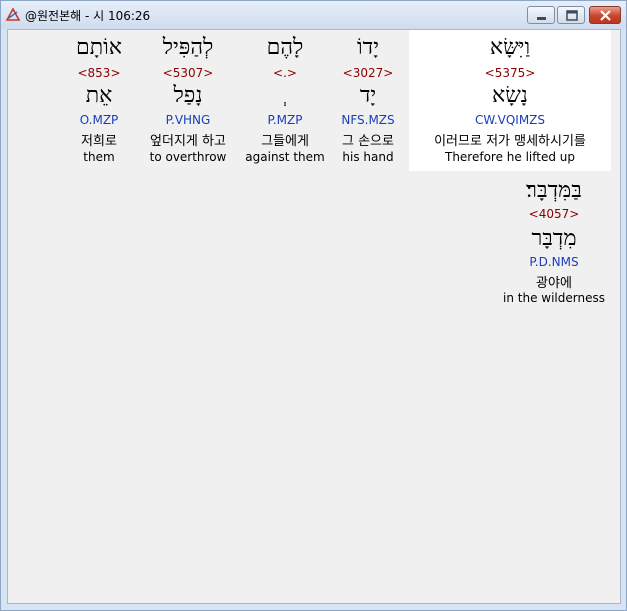  Describe the element at coordinates (188, 47) in the screenshot. I see `hebrew-word: לְהַפִּיל` at that location.